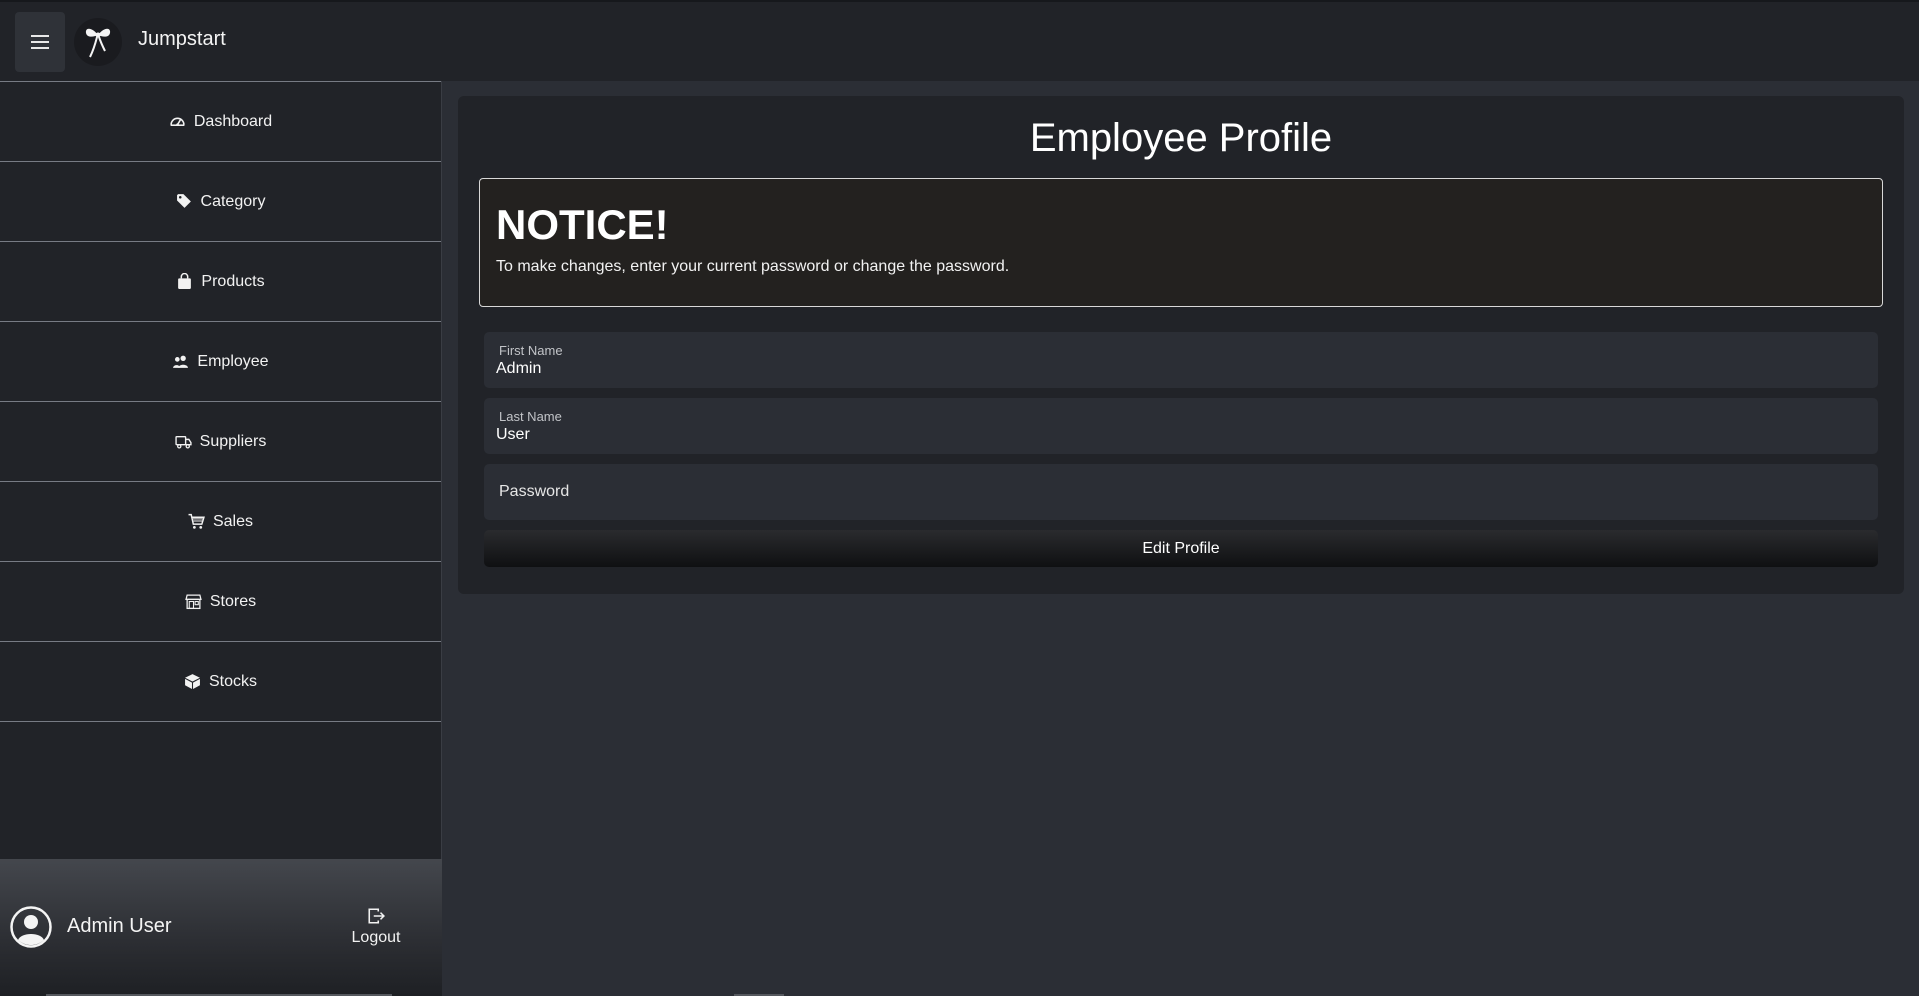  I want to click on sidebar-item-label: Employee, so click(233, 361).